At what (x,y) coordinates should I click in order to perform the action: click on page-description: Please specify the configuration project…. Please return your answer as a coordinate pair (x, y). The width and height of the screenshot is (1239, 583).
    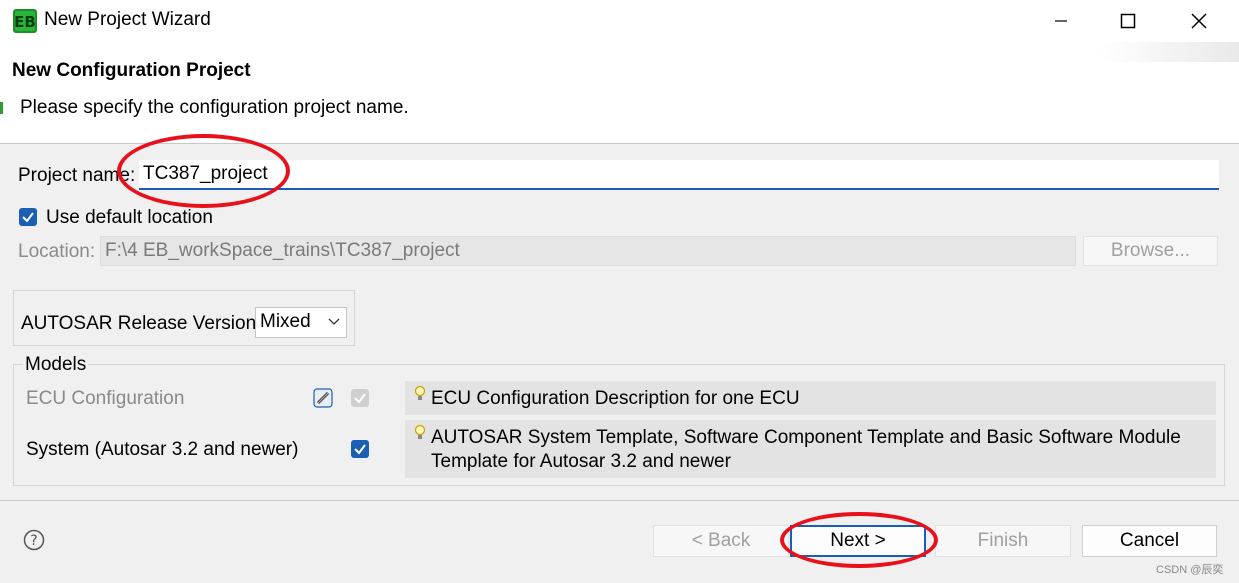
    Looking at the image, I should click on (214, 107).